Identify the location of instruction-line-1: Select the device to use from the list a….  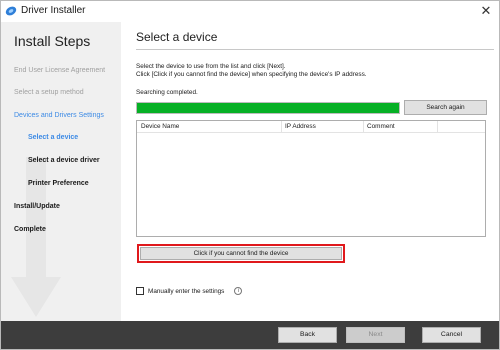
(211, 66).